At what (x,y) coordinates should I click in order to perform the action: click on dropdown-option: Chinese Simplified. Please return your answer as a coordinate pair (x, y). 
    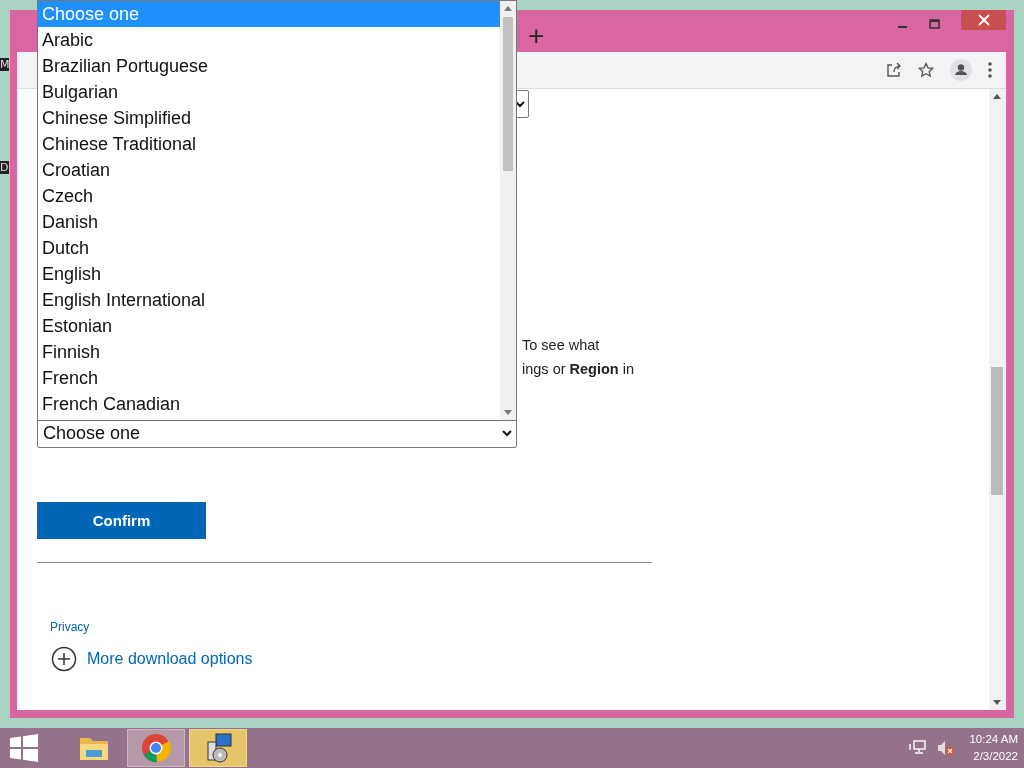
    Looking at the image, I should click on (269, 118).